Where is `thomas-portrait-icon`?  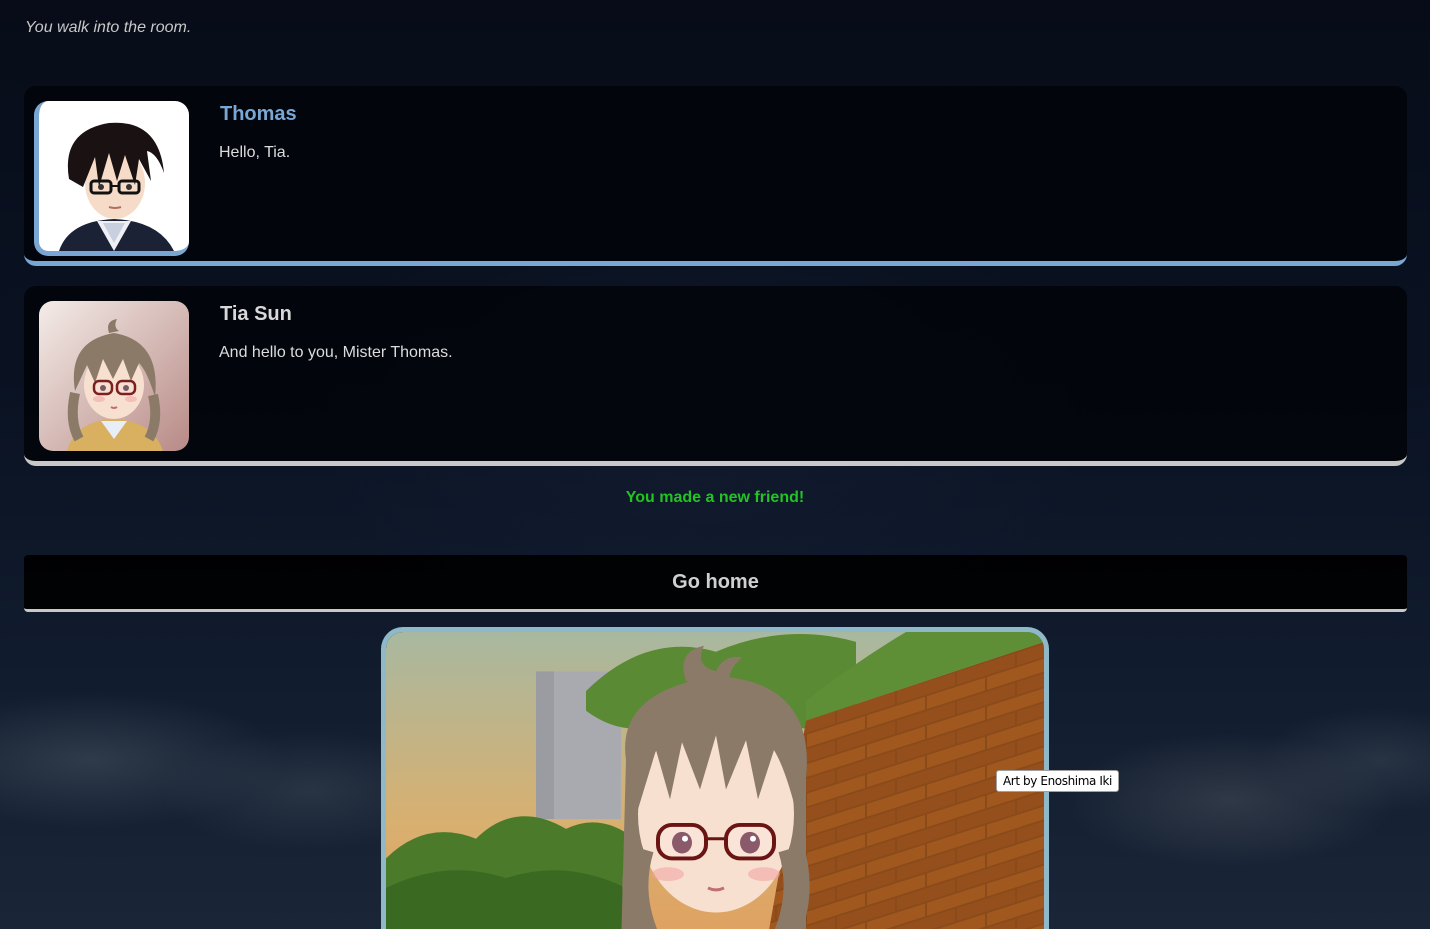
thomas-portrait-icon is located at coordinates (114, 176).